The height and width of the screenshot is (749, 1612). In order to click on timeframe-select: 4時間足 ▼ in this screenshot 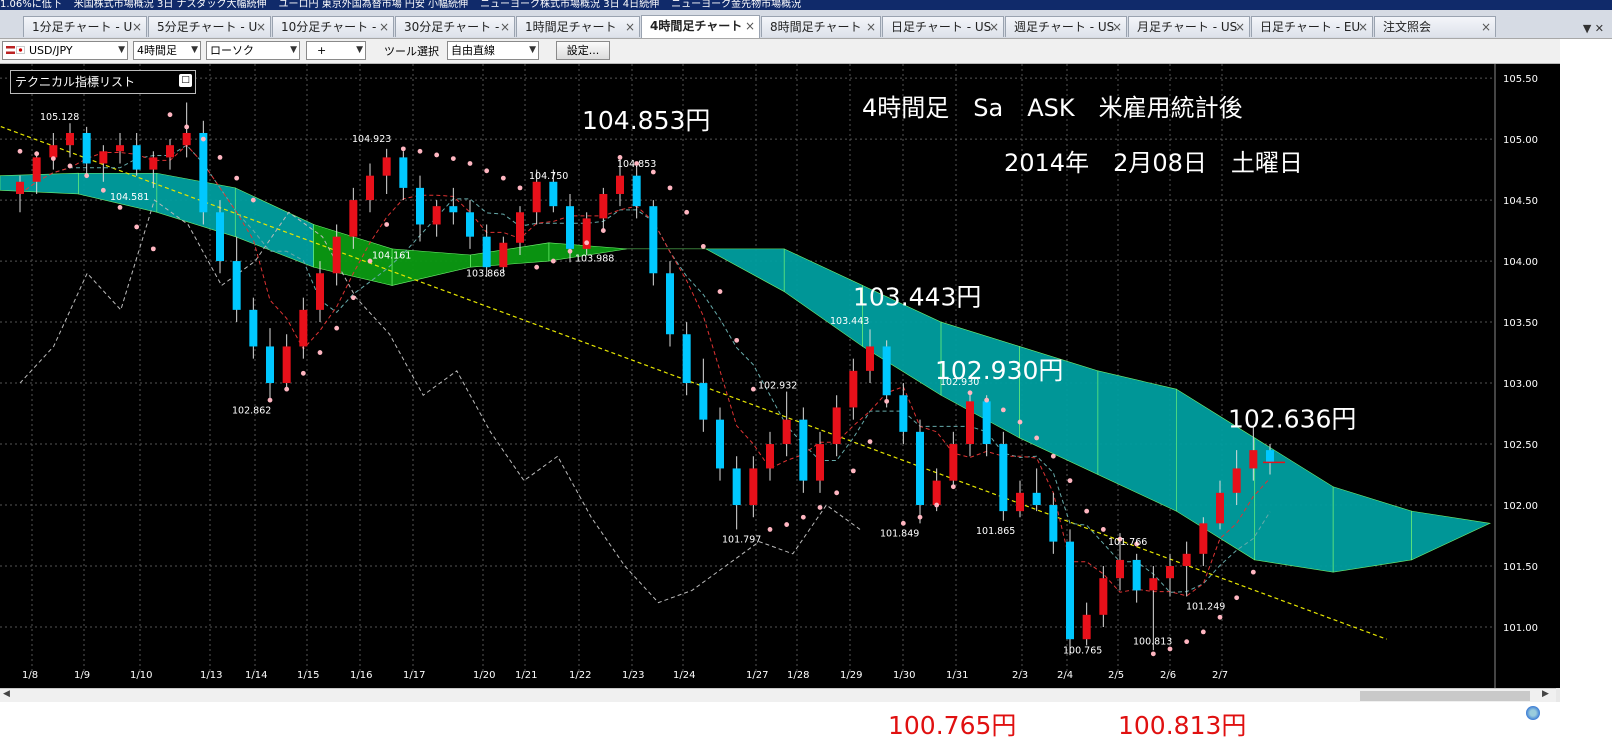, I will do `click(167, 50)`.